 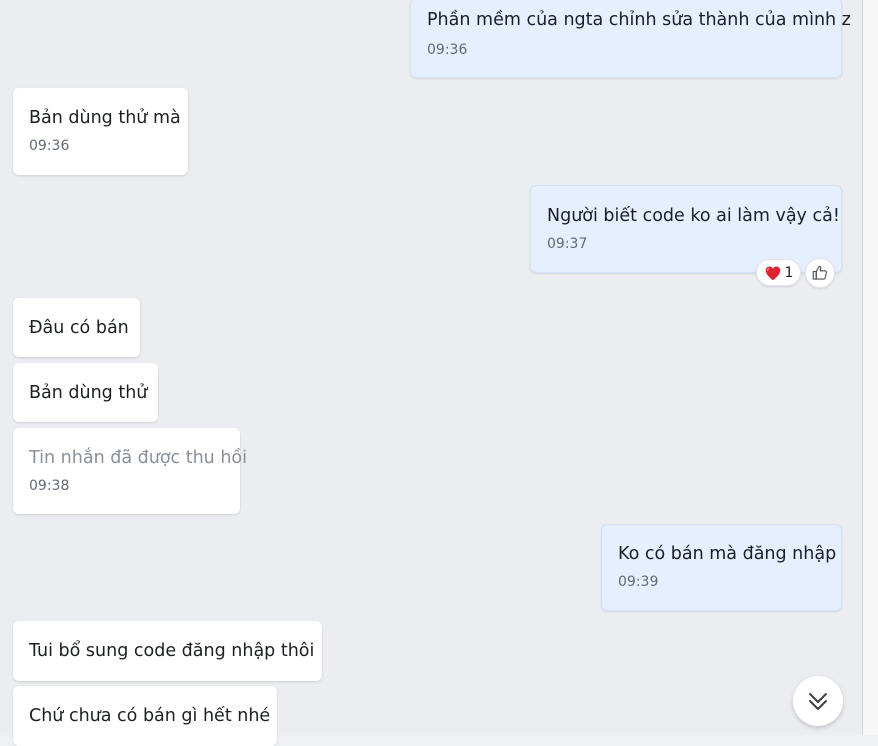 What do you see at coordinates (150, 716) in the screenshot?
I see `message-text: Chứ chưa có bán gì hết nhé` at bounding box center [150, 716].